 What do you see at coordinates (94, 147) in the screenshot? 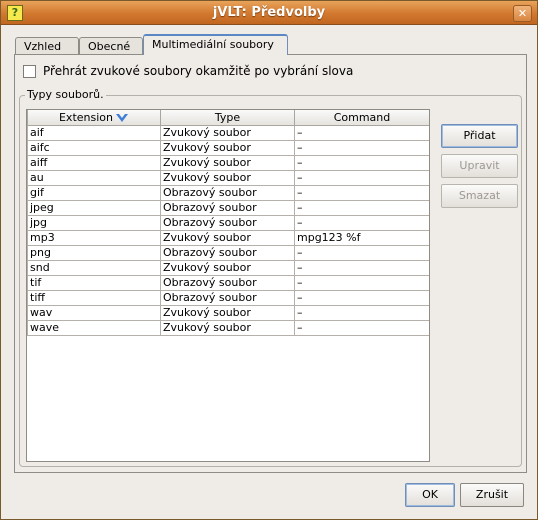
I see `cell-extension: aifc` at bounding box center [94, 147].